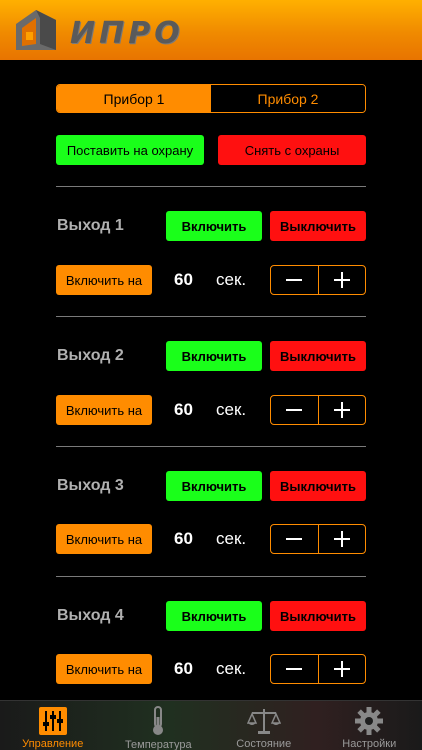  I want to click on tab-control-label: Управление, so click(53, 744).